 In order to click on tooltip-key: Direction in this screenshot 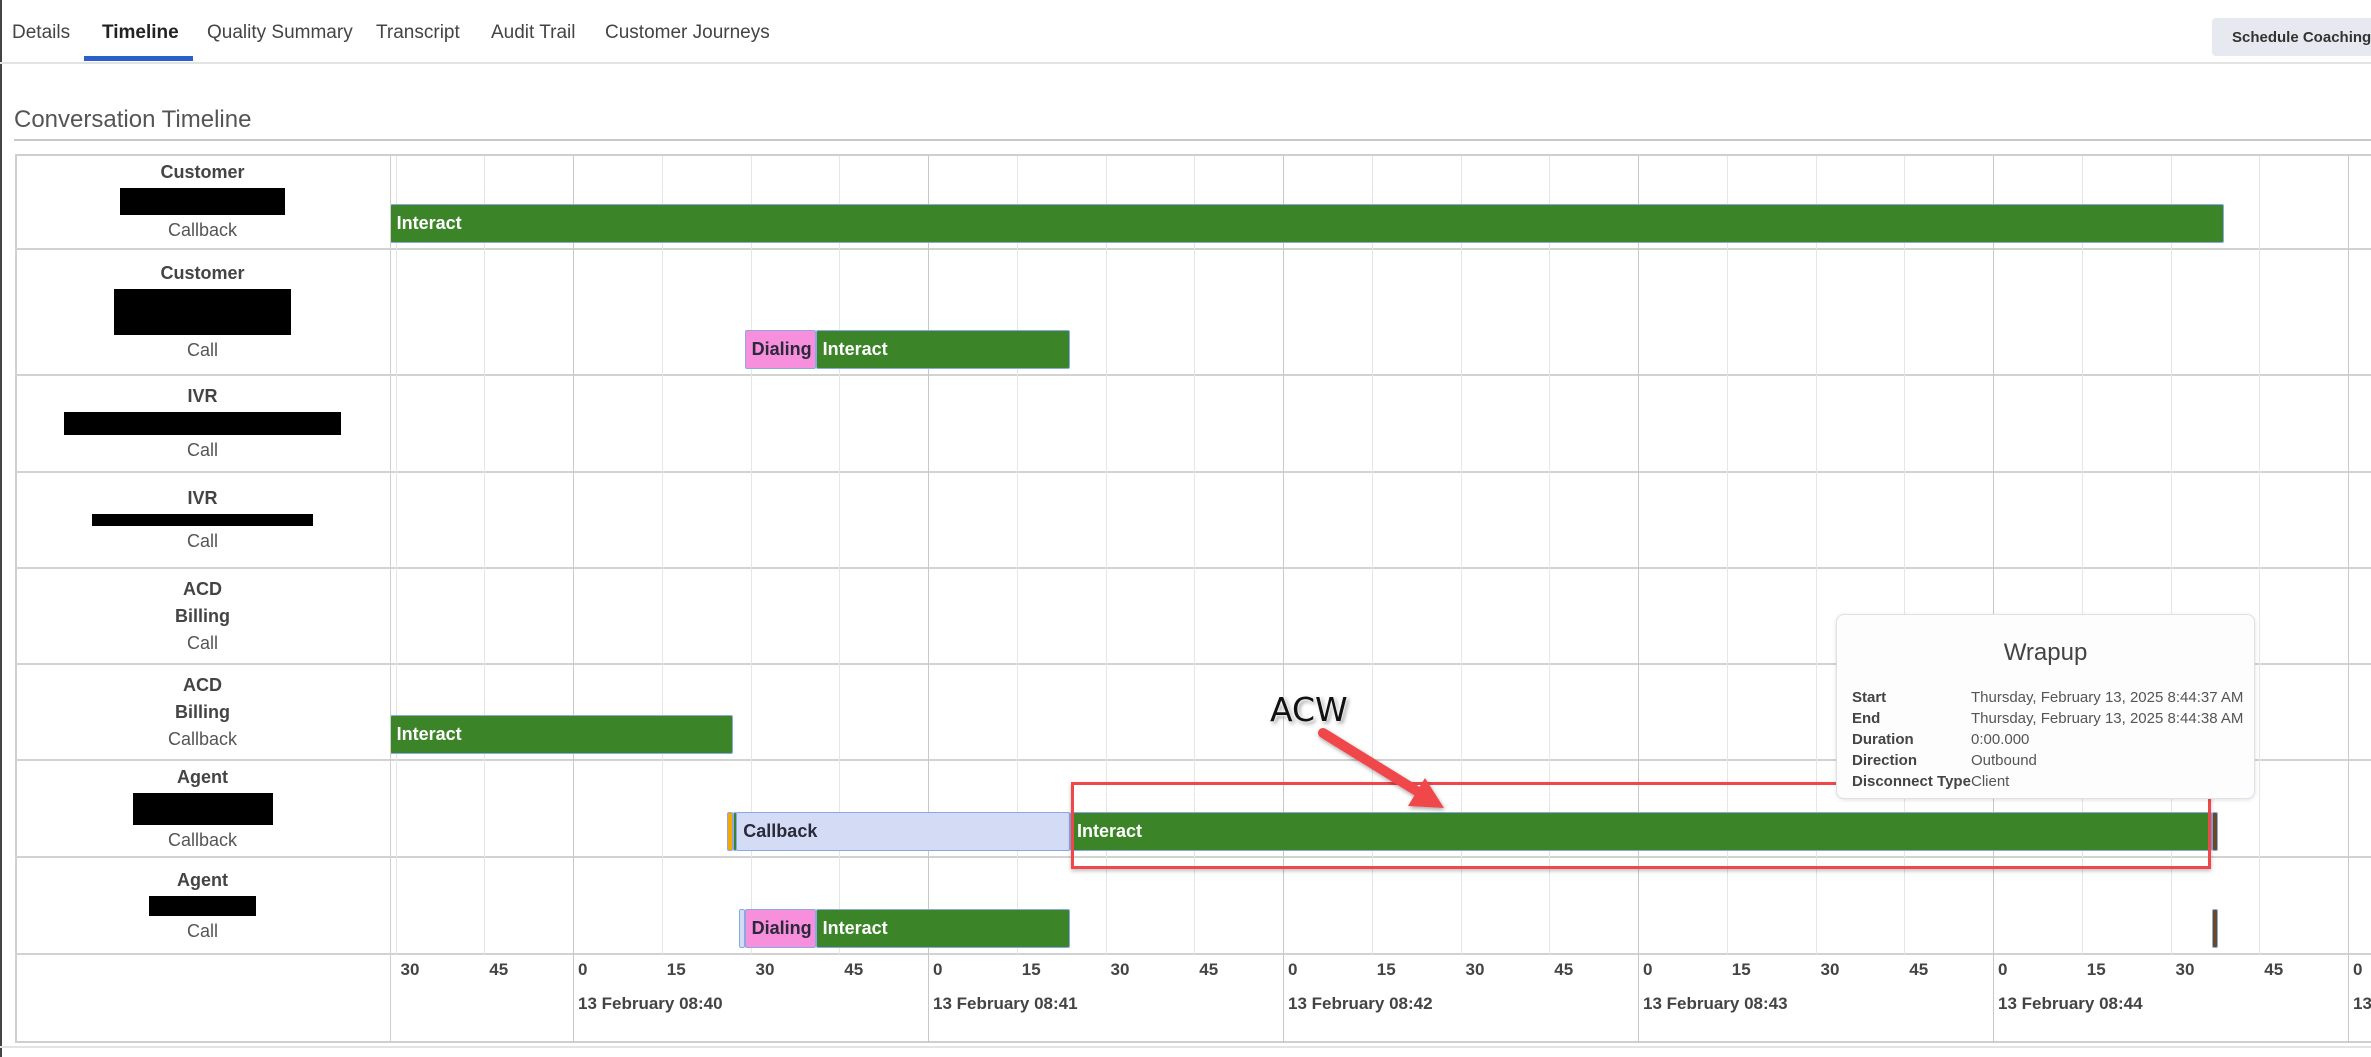, I will do `click(1885, 760)`.